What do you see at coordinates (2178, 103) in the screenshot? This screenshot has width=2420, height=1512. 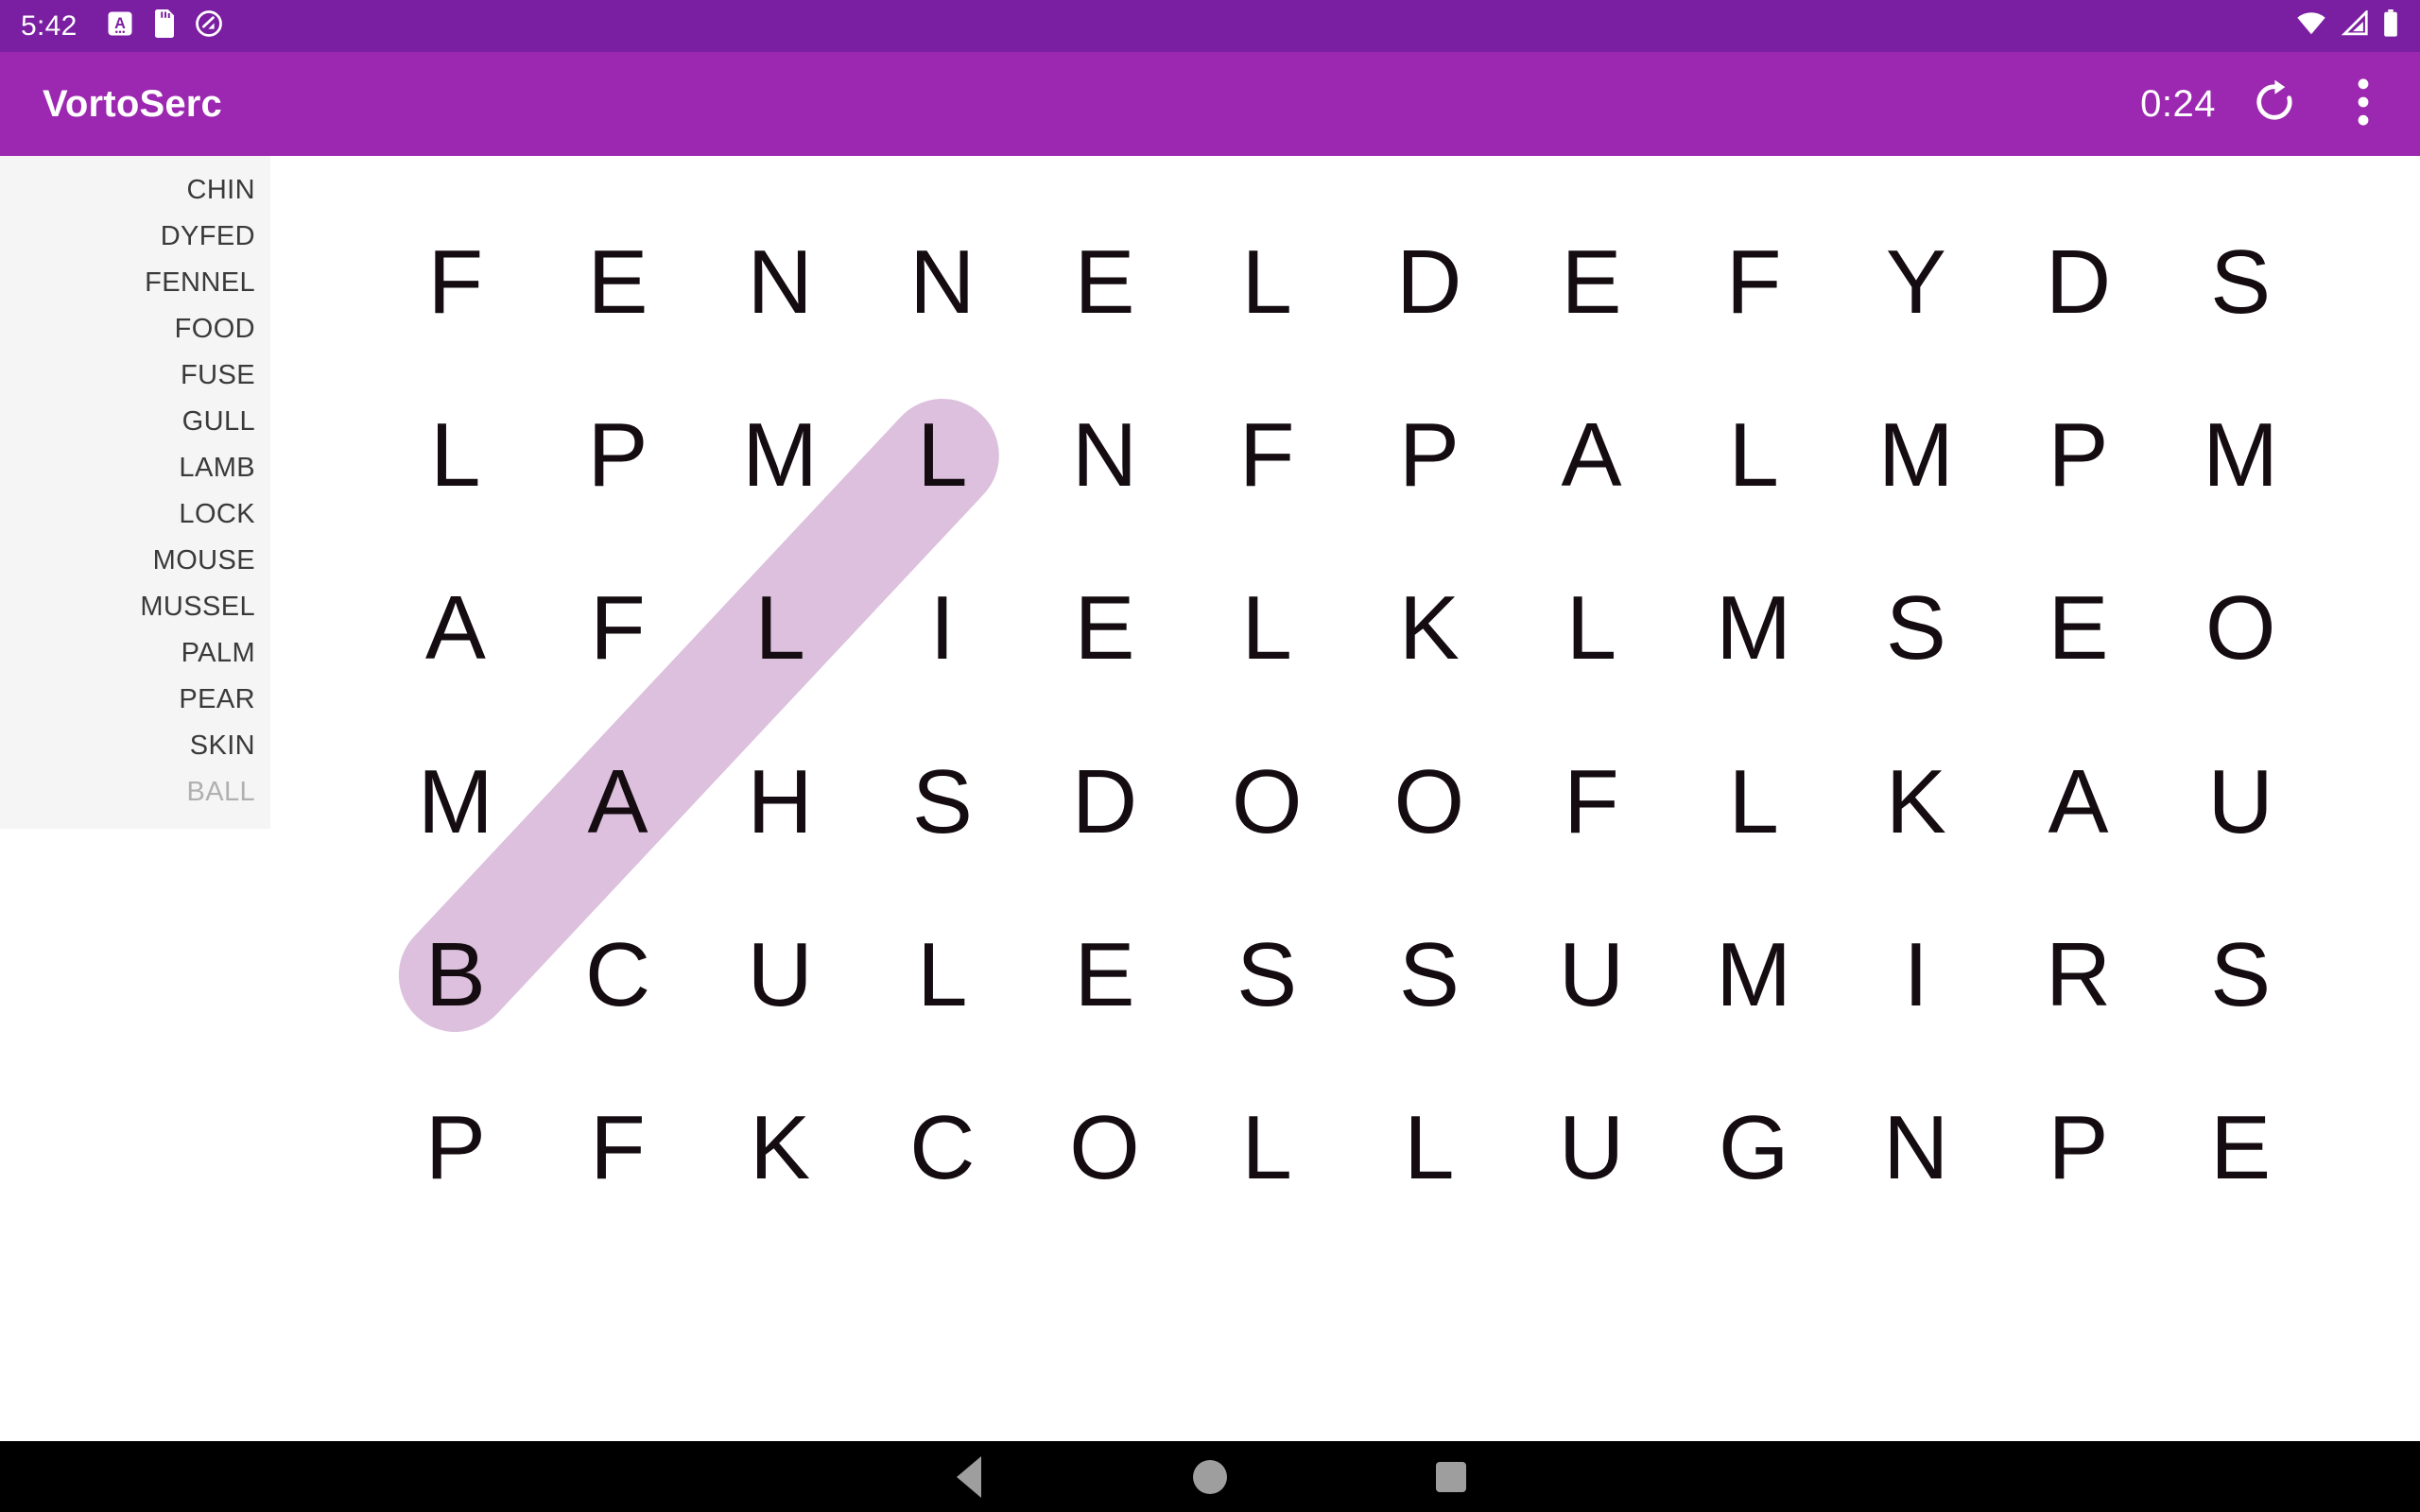 I see `game-timer: 0:24` at bounding box center [2178, 103].